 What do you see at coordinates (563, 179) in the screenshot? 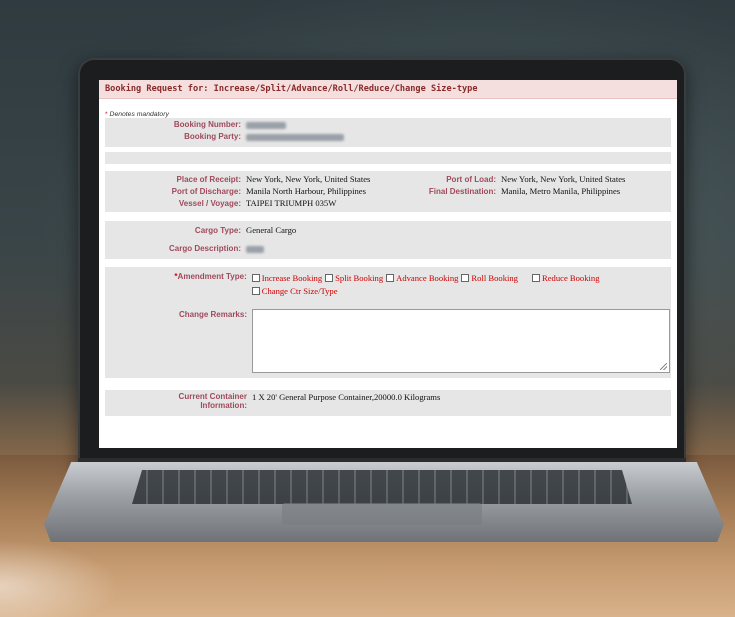
I see `port-of-load-value: New York, New York, United States` at bounding box center [563, 179].